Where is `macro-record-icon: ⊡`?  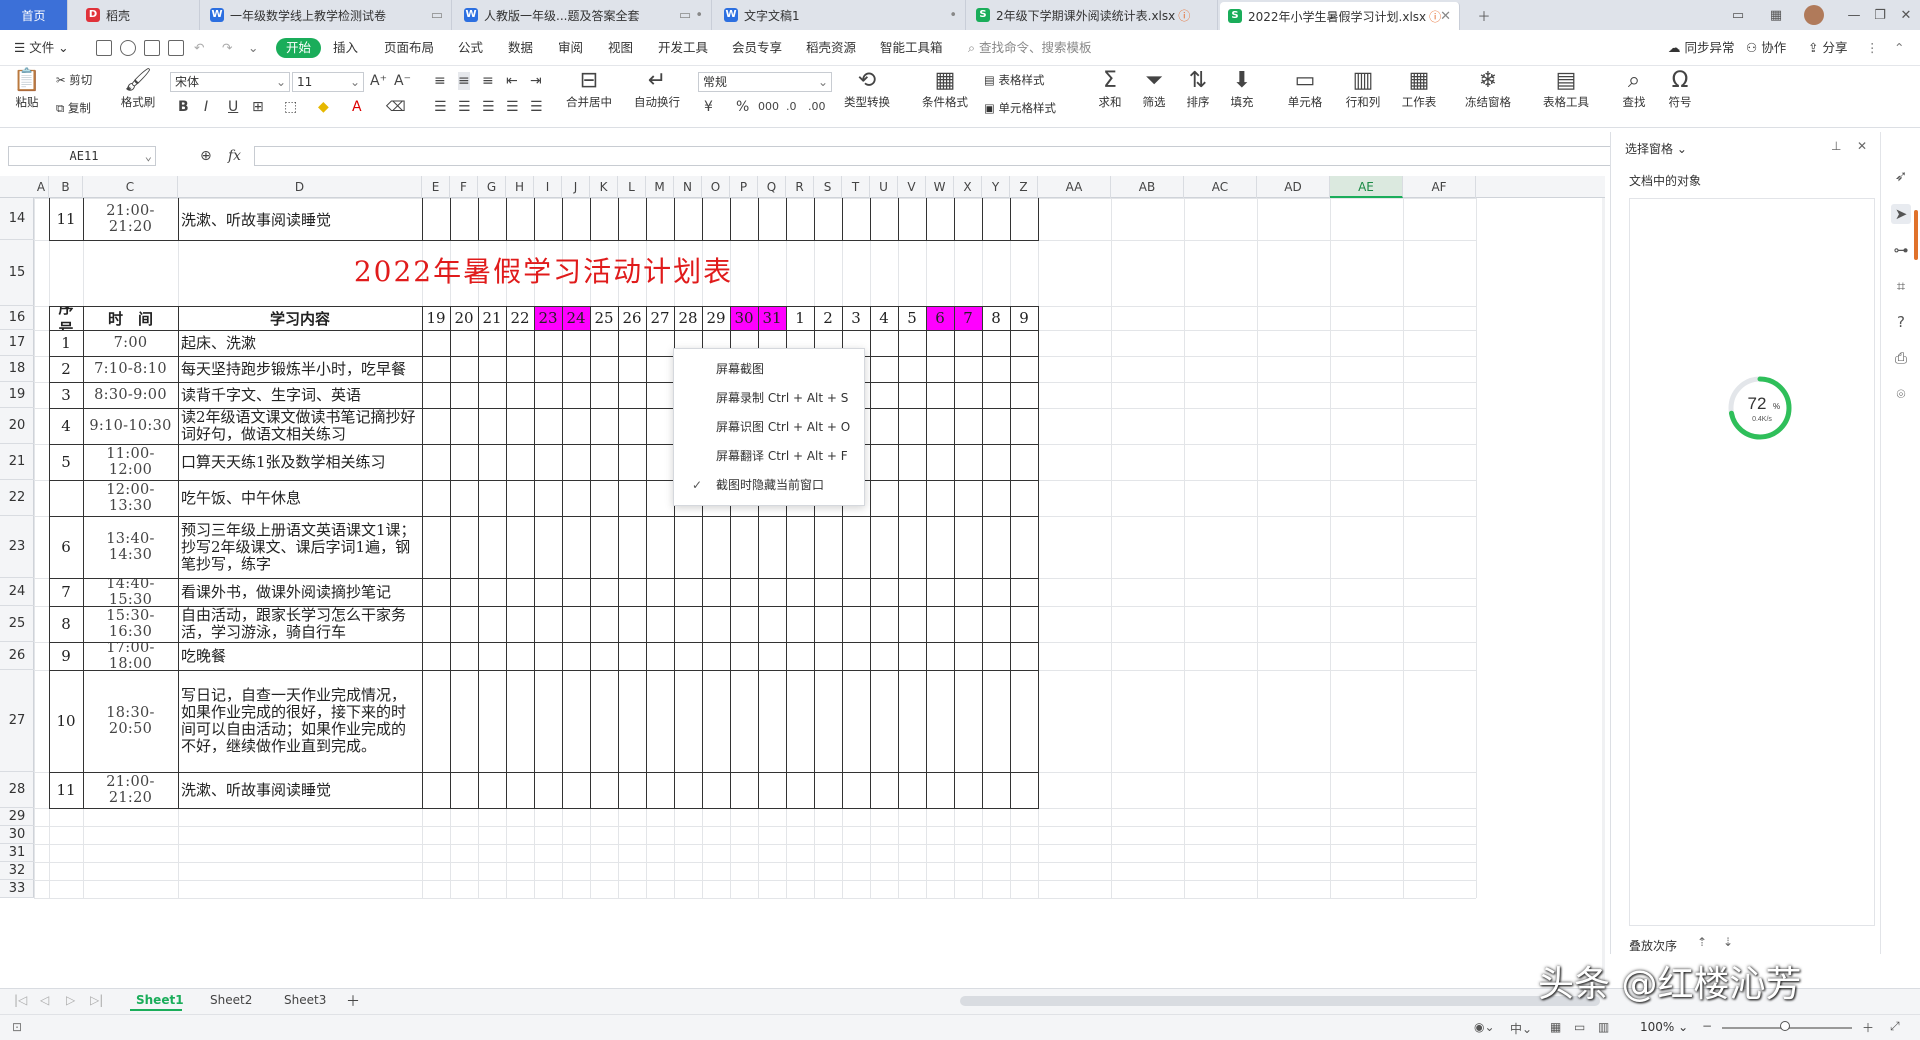
macro-record-icon: ⊡ is located at coordinates (17, 1027).